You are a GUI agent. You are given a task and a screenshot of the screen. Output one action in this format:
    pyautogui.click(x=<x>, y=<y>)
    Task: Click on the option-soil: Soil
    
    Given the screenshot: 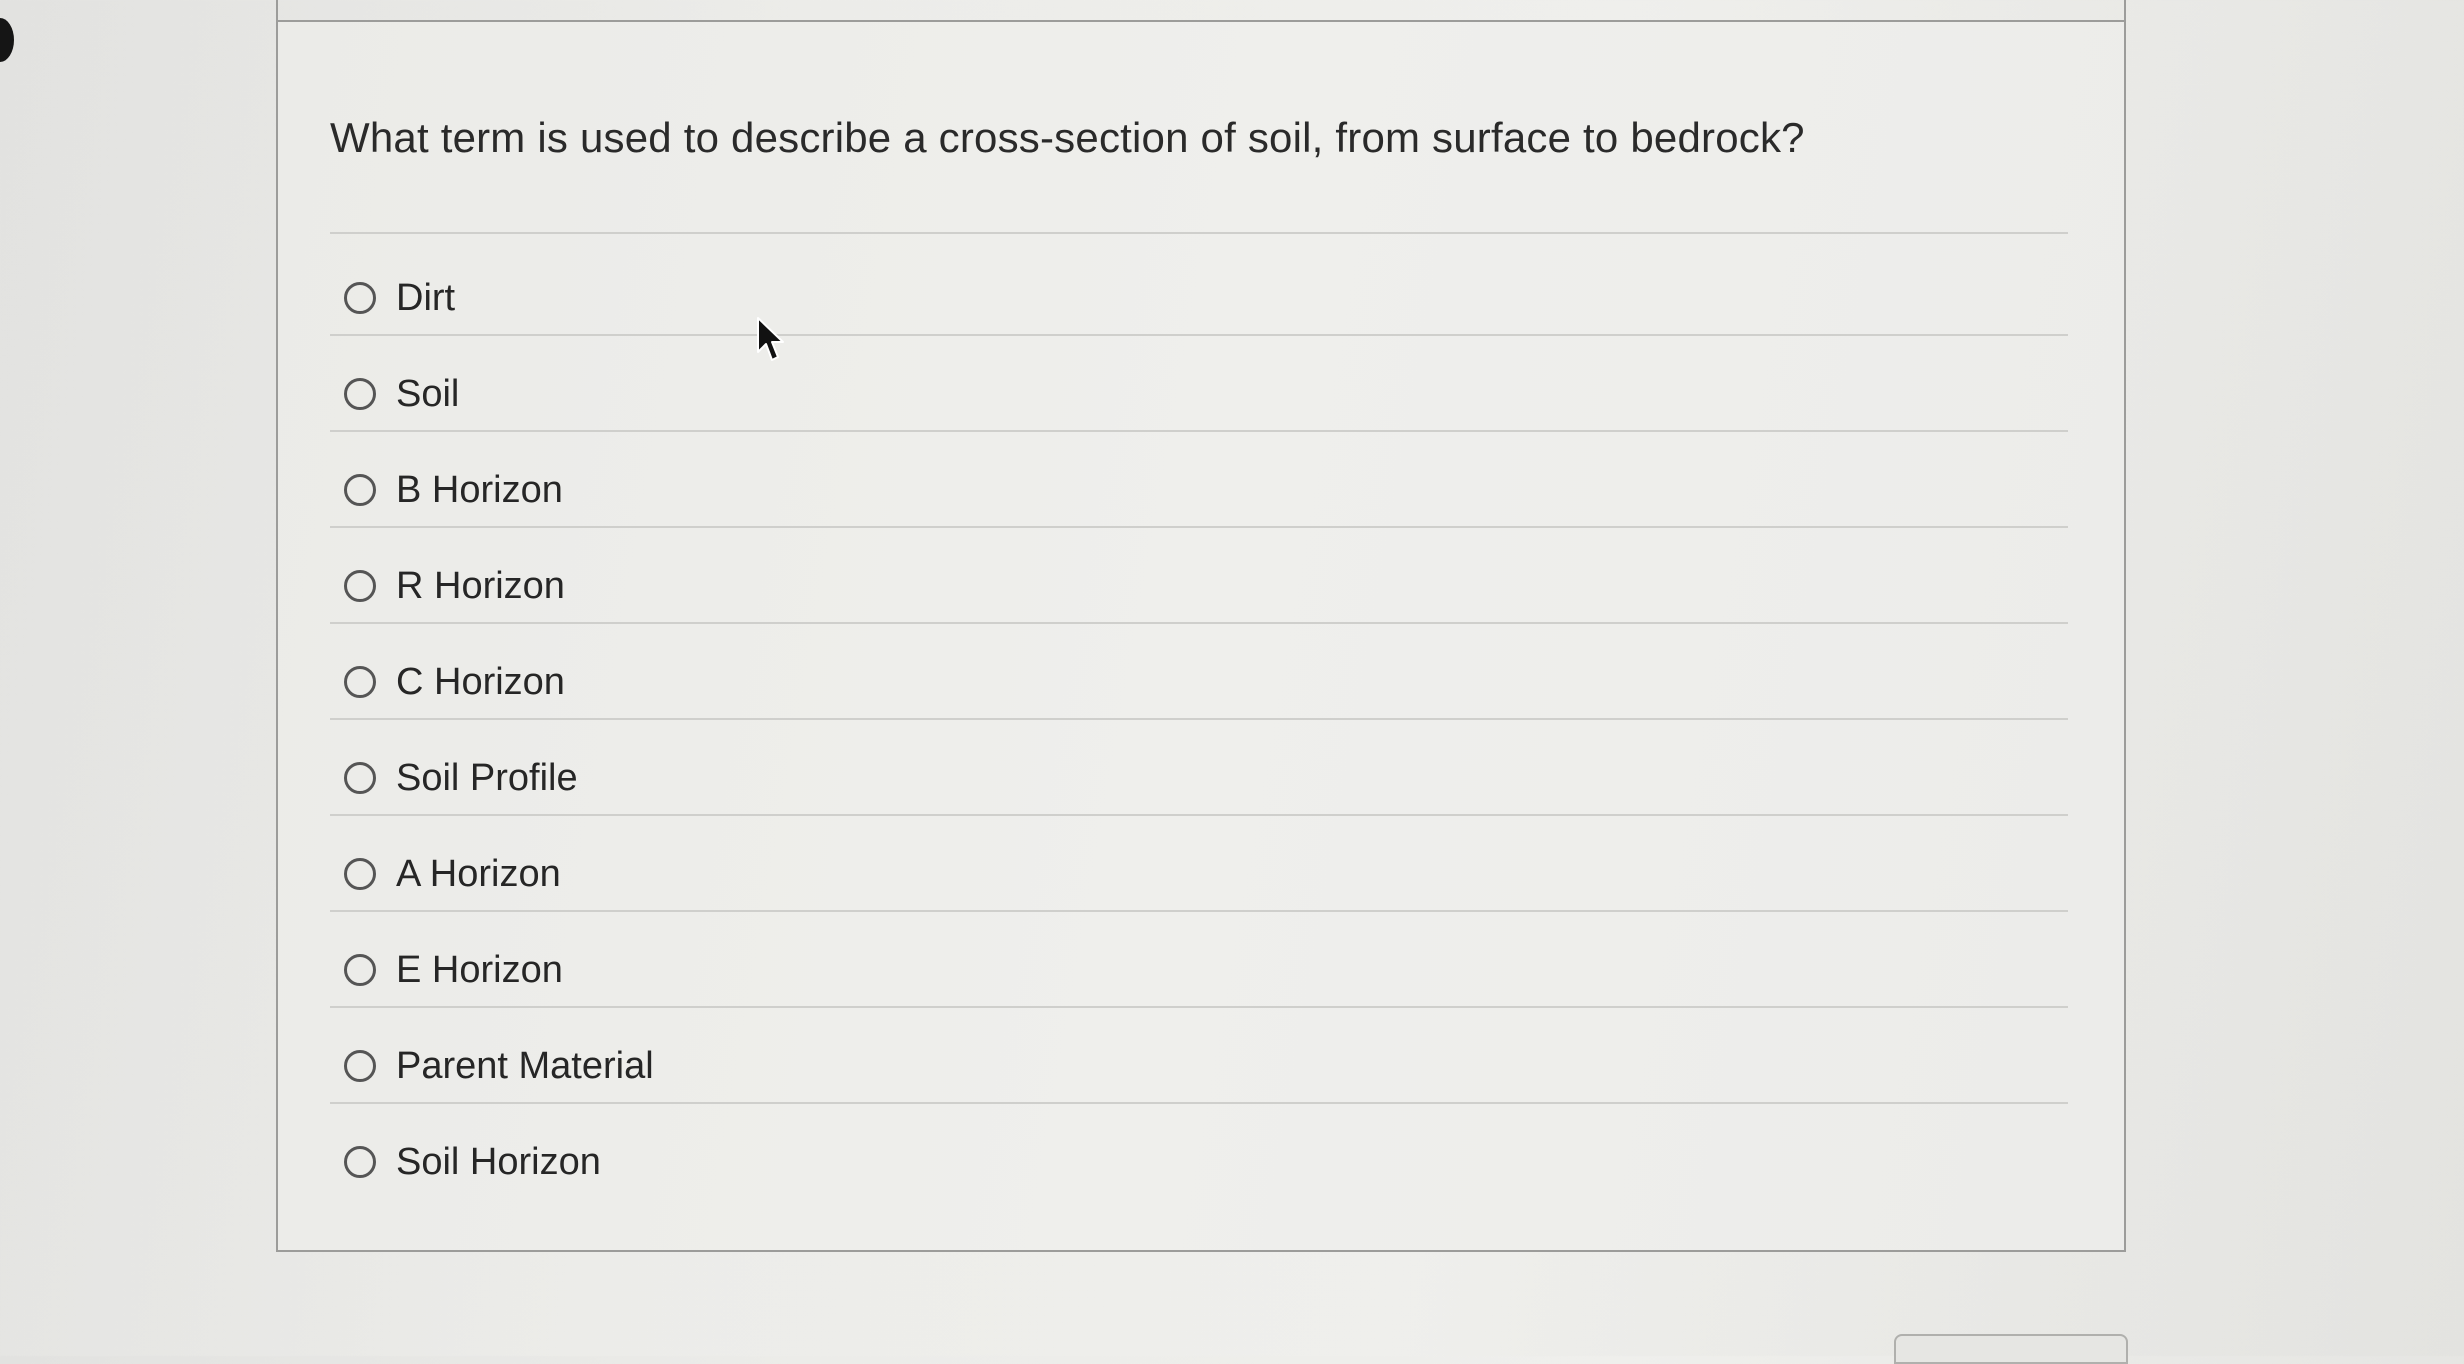 What is the action you would take?
    pyautogui.click(x=401, y=394)
    